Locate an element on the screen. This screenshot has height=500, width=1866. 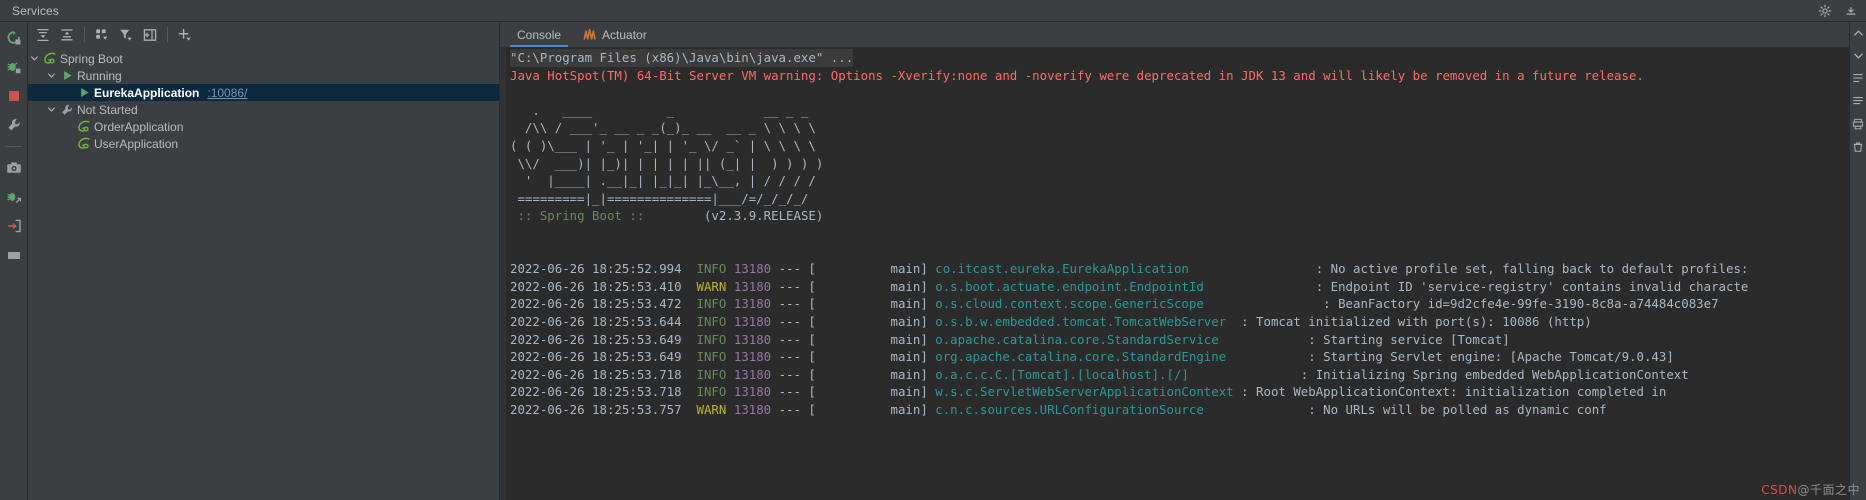
stop-icon is located at coordinates (14, 96).